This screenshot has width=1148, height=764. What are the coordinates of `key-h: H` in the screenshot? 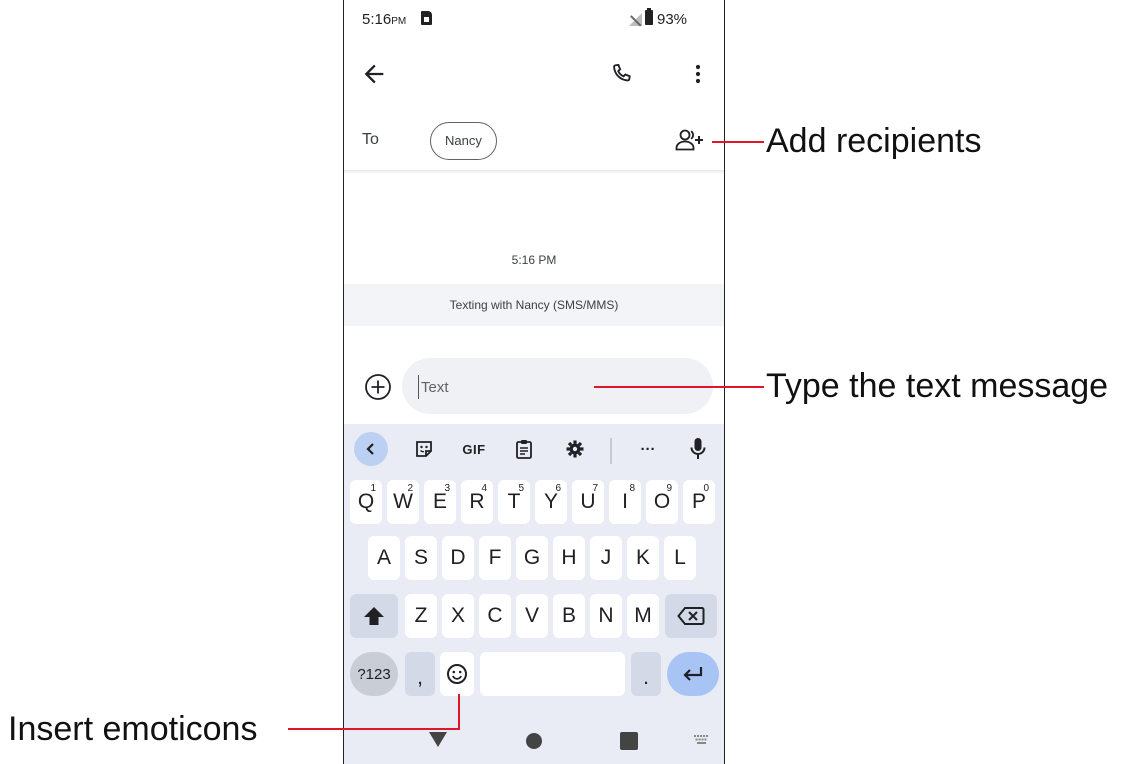 It's located at (569, 558).